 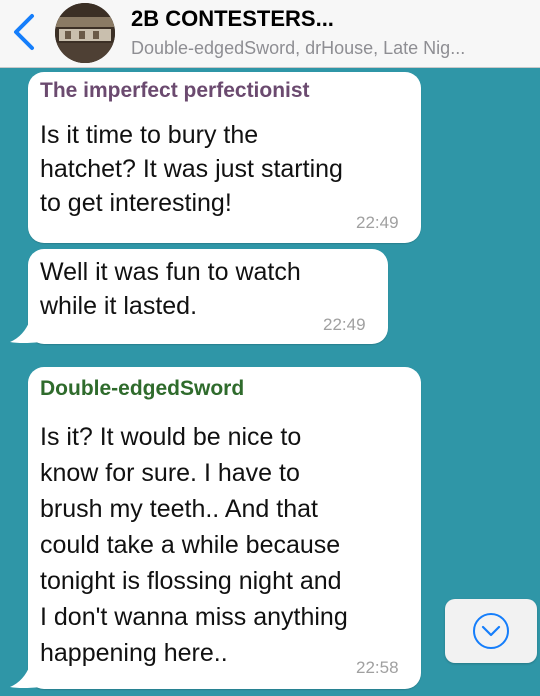 I want to click on message-timestamp: 22:58, so click(x=377, y=667).